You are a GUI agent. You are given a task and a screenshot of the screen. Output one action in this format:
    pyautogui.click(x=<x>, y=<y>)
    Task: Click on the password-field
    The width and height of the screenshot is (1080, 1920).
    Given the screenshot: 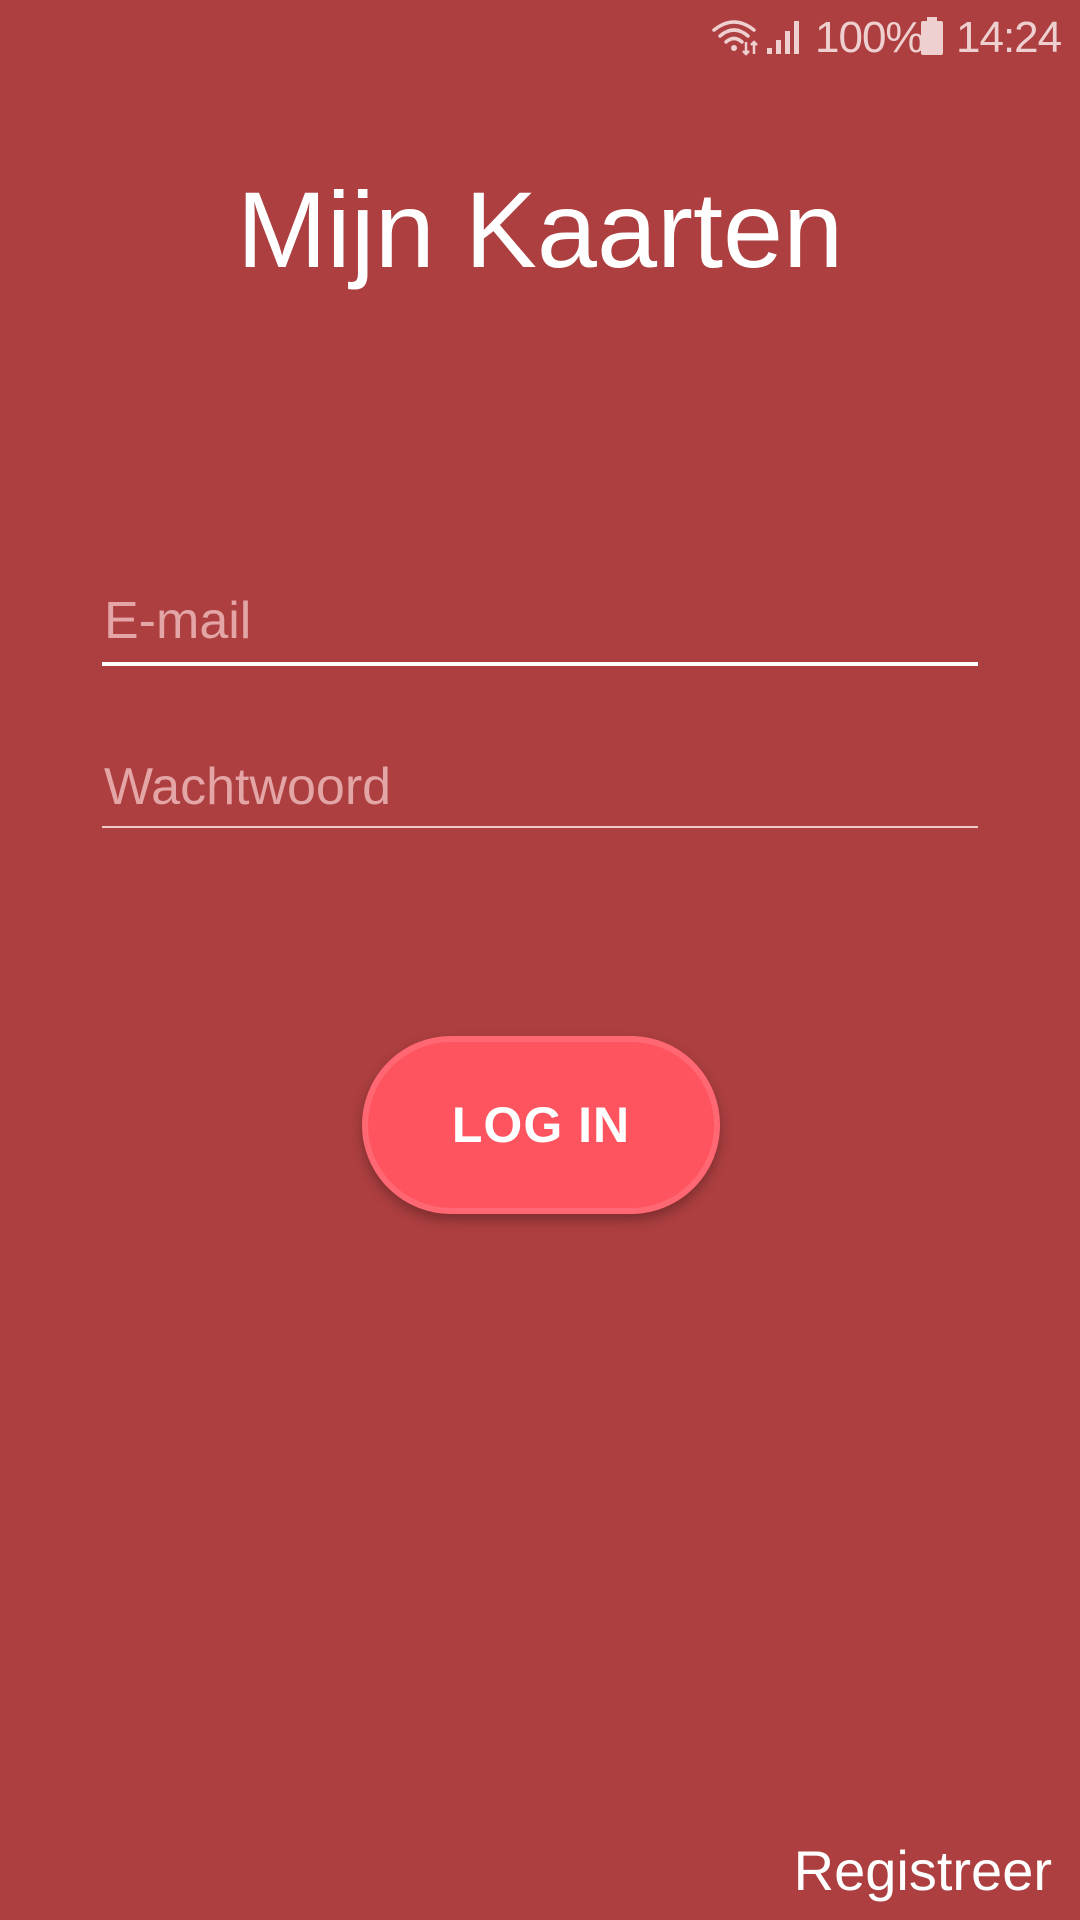 What is the action you would take?
    pyautogui.click(x=540, y=787)
    